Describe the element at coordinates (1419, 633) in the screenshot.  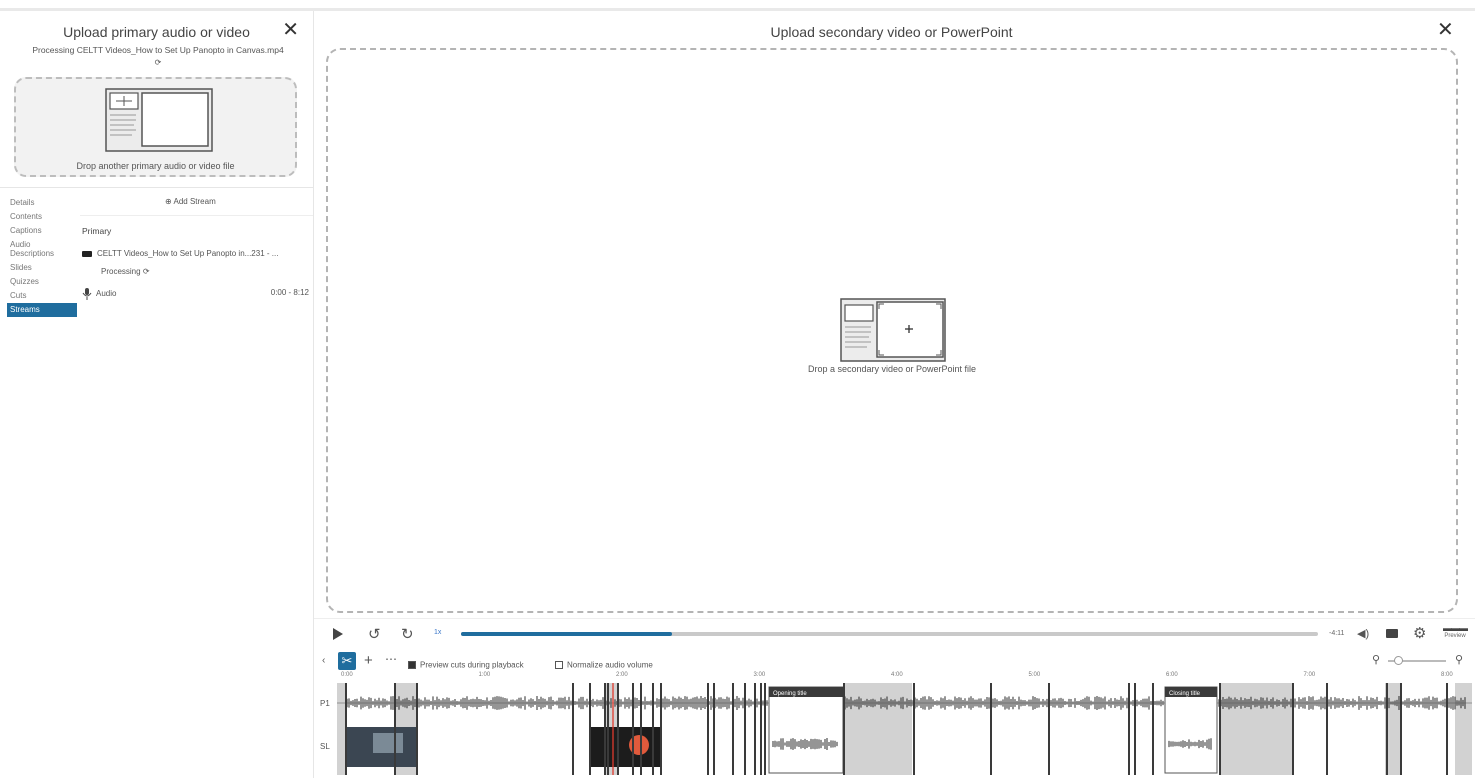
I see `settings-gear-icon: ⚙` at that location.